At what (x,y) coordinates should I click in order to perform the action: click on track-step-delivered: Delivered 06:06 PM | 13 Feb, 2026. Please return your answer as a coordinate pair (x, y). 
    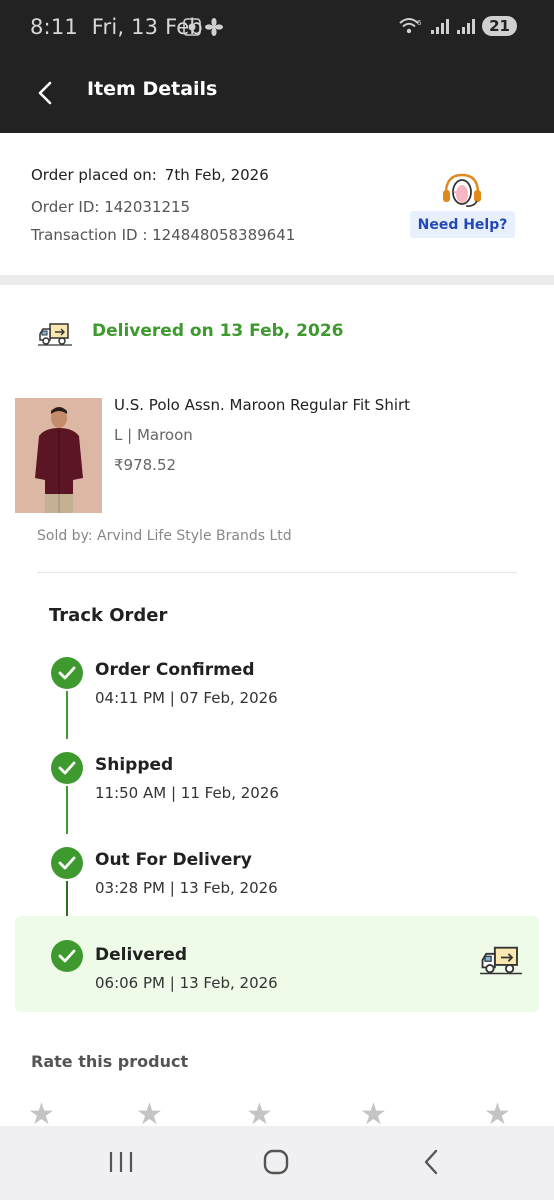
    Looking at the image, I should click on (277, 964).